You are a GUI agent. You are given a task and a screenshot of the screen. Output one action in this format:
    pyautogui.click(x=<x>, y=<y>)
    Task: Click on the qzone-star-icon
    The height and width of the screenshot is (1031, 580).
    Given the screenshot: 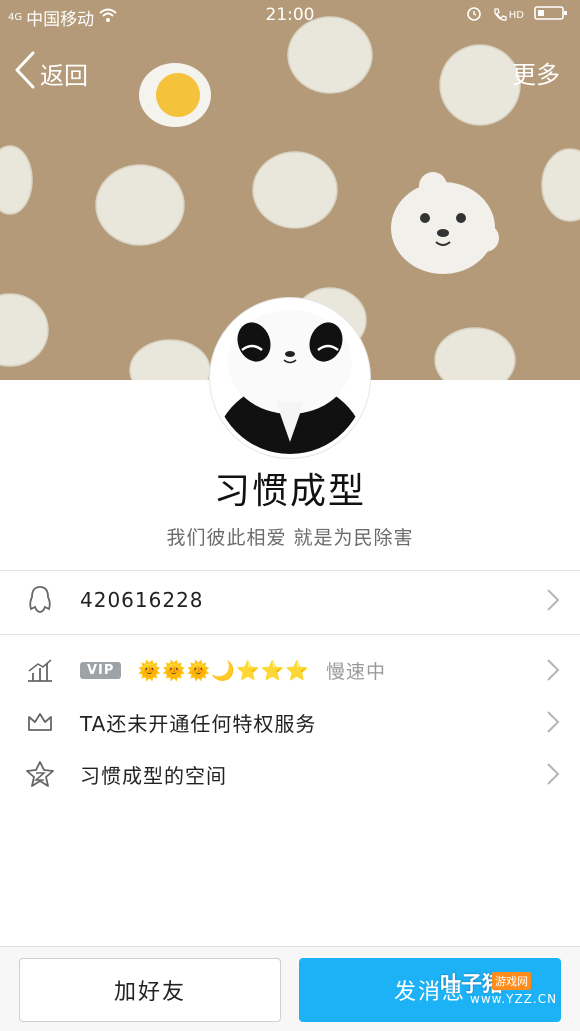 What is the action you would take?
    pyautogui.click(x=40, y=774)
    